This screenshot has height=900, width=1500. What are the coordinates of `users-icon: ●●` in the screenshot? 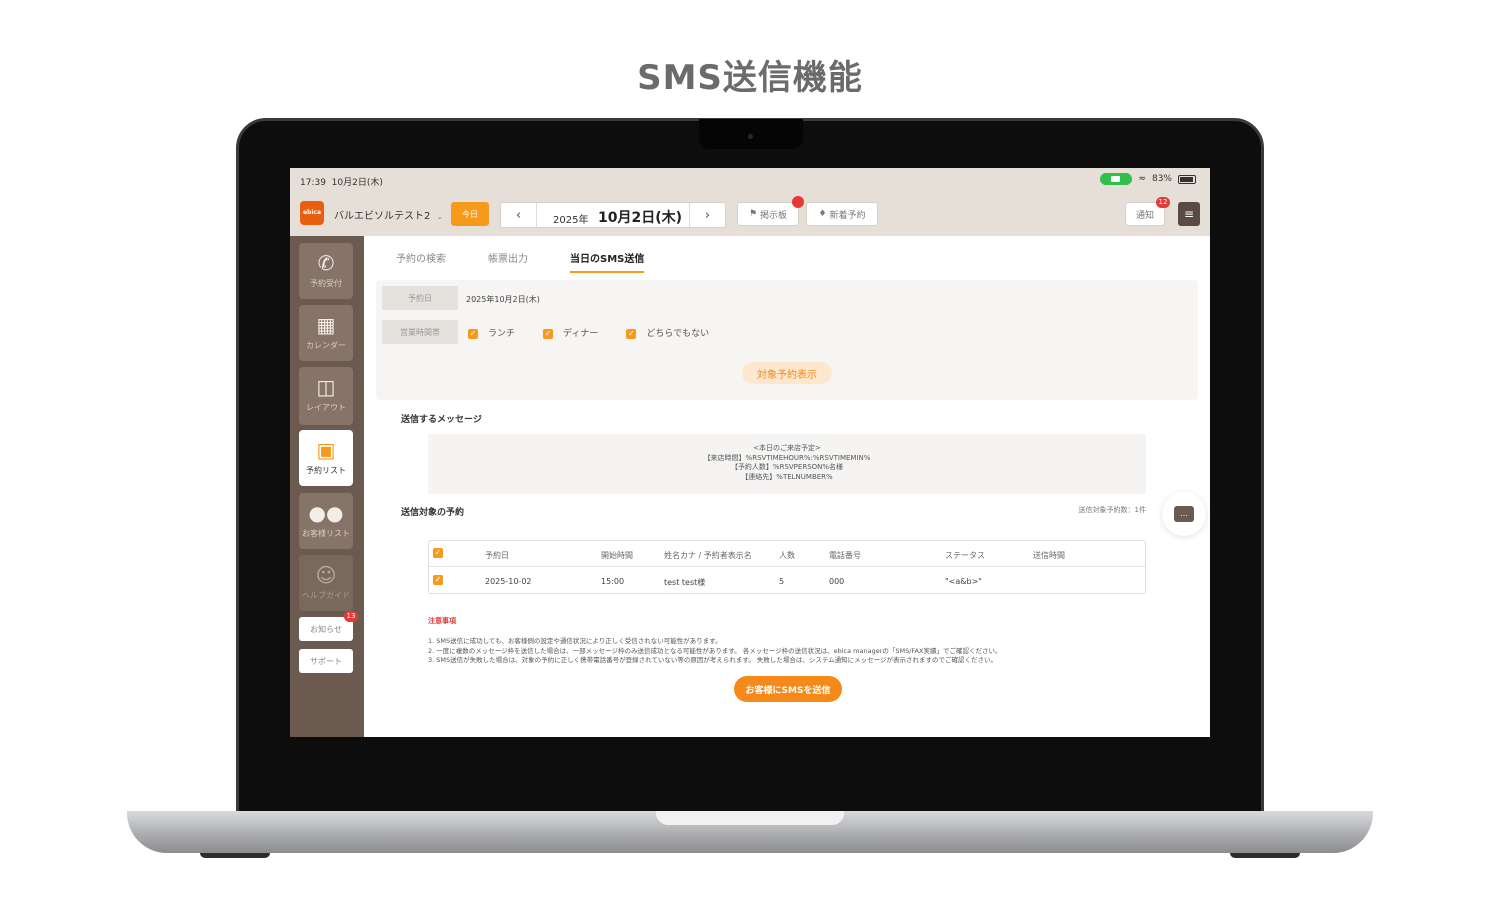 It's located at (326, 513).